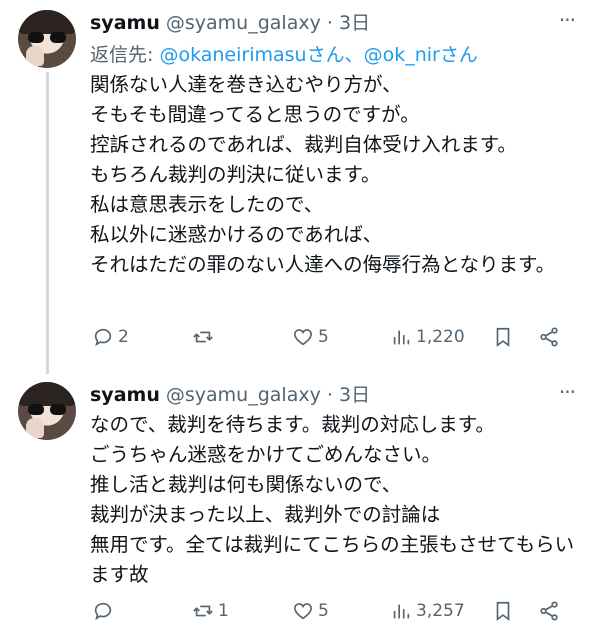 This screenshot has width=593, height=640. What do you see at coordinates (318, 55) in the screenshot?
I see `reply-to-link: @okaneirimasuさん、@ok_nirさん` at bounding box center [318, 55].